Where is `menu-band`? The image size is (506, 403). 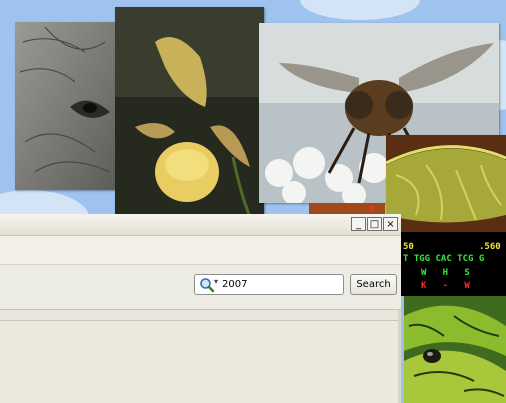
menu-band is located at coordinates (200, 250).